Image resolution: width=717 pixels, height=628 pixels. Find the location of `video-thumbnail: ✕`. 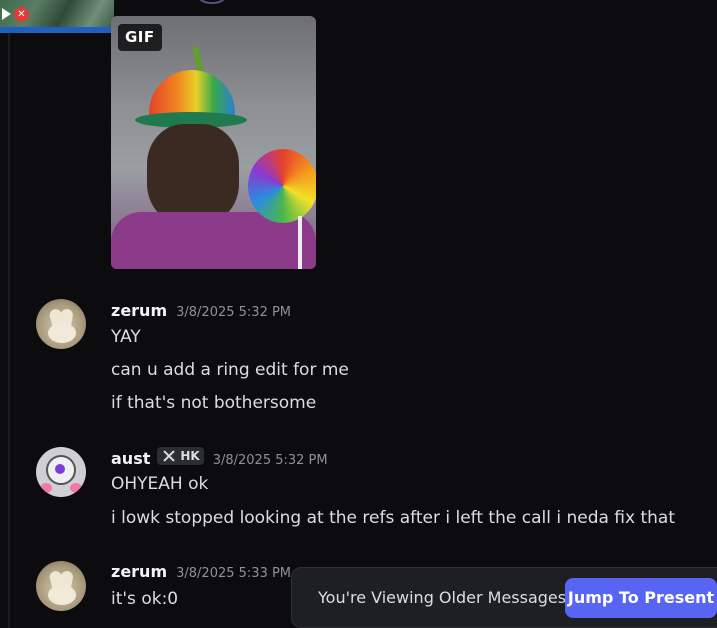

video-thumbnail: ✕ is located at coordinates (57, 16).